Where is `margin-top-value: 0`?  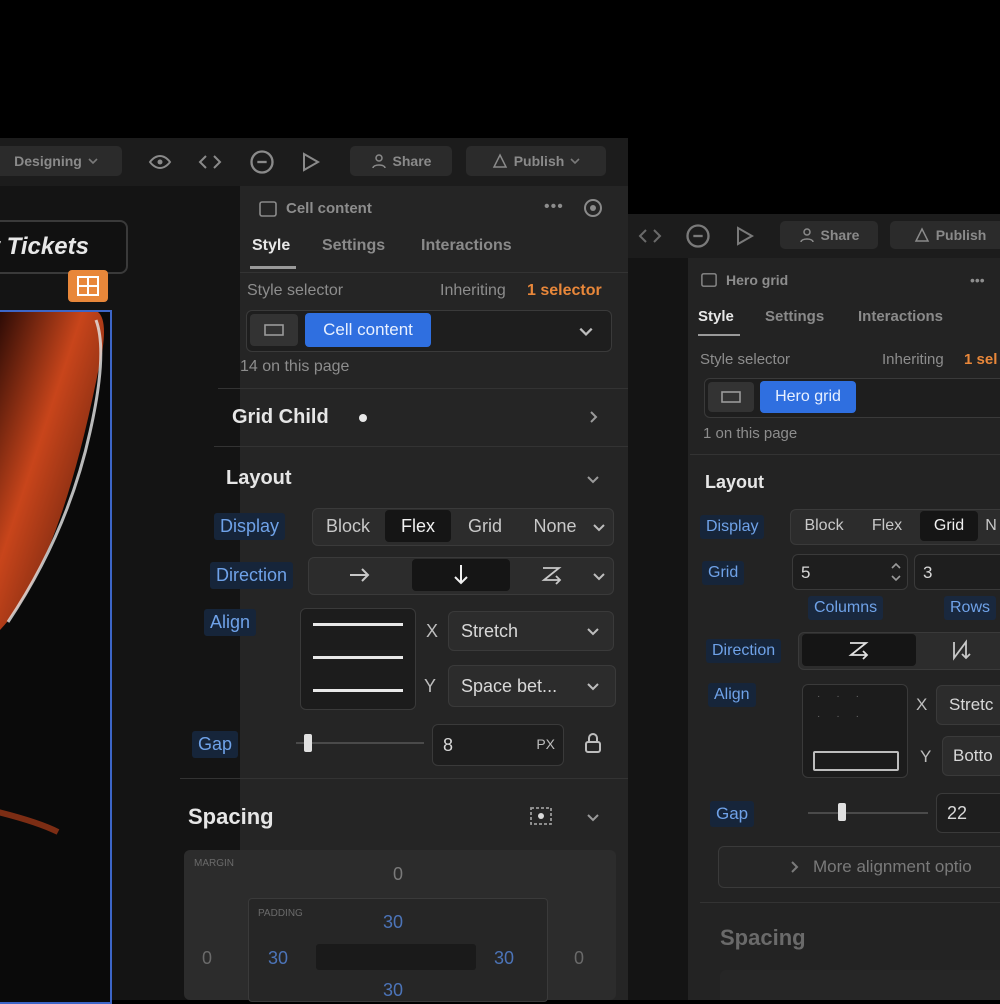 margin-top-value: 0 is located at coordinates (398, 874).